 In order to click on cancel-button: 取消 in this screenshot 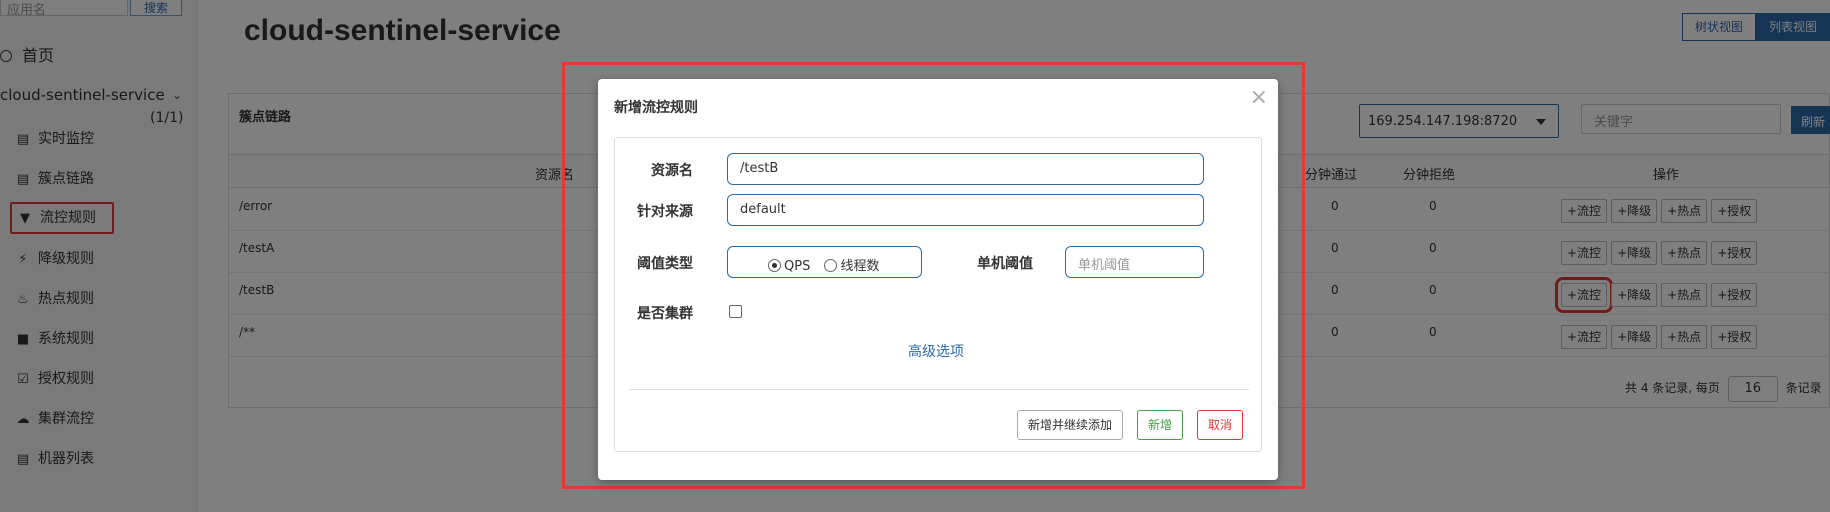, I will do `click(1220, 425)`.